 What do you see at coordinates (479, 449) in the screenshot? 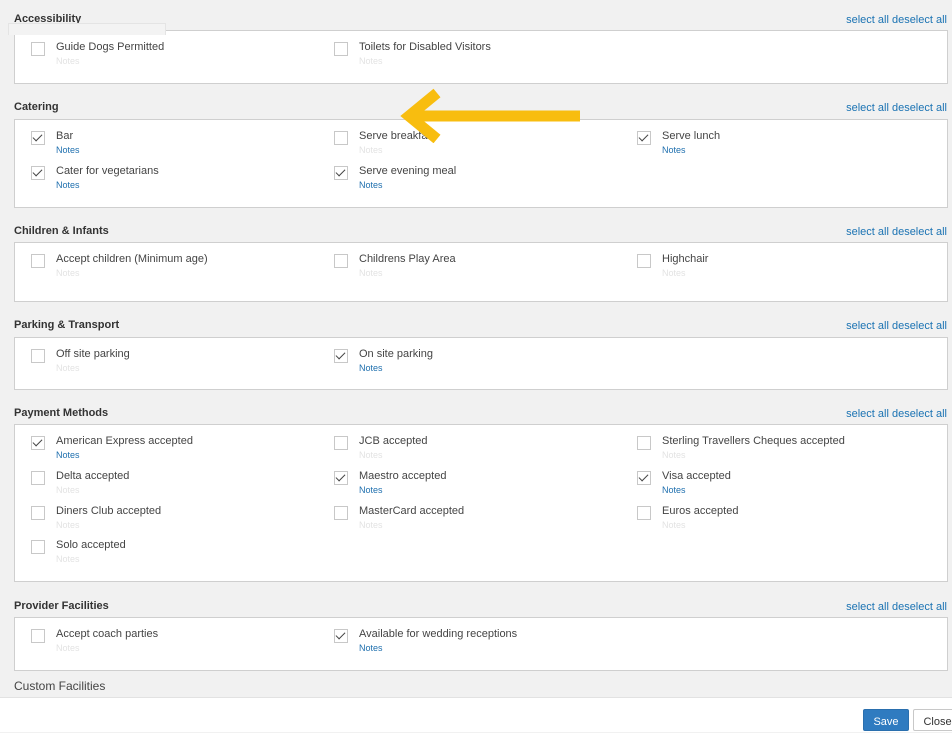
I see `facility-option: JCB accepted Notes` at bounding box center [479, 449].